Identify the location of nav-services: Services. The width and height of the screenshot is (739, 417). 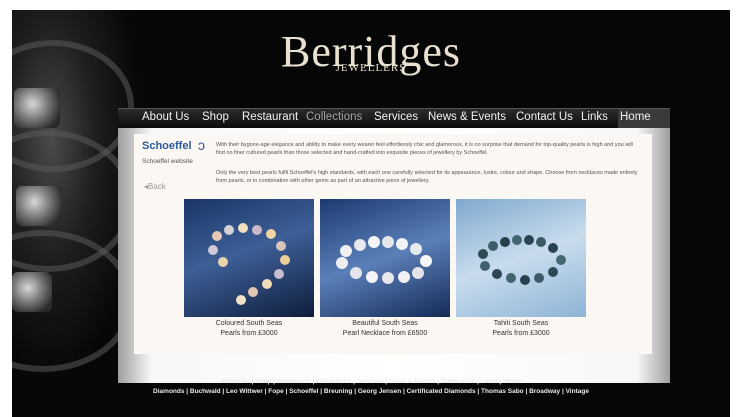
(396, 117).